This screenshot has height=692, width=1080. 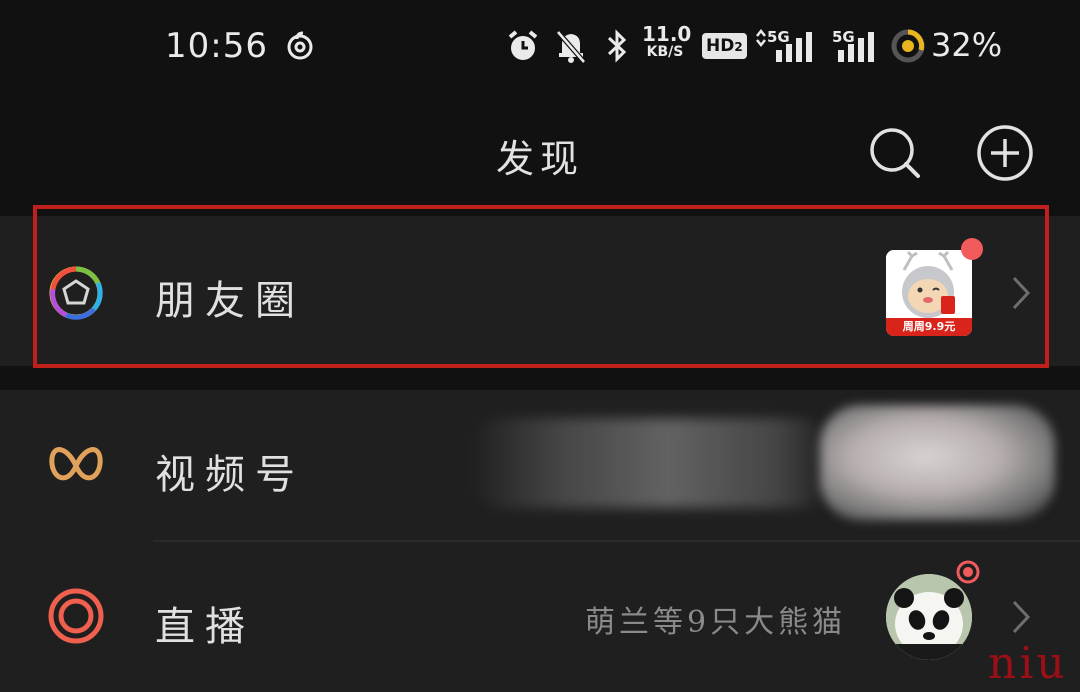 I want to click on live-icon, so click(x=76, y=616).